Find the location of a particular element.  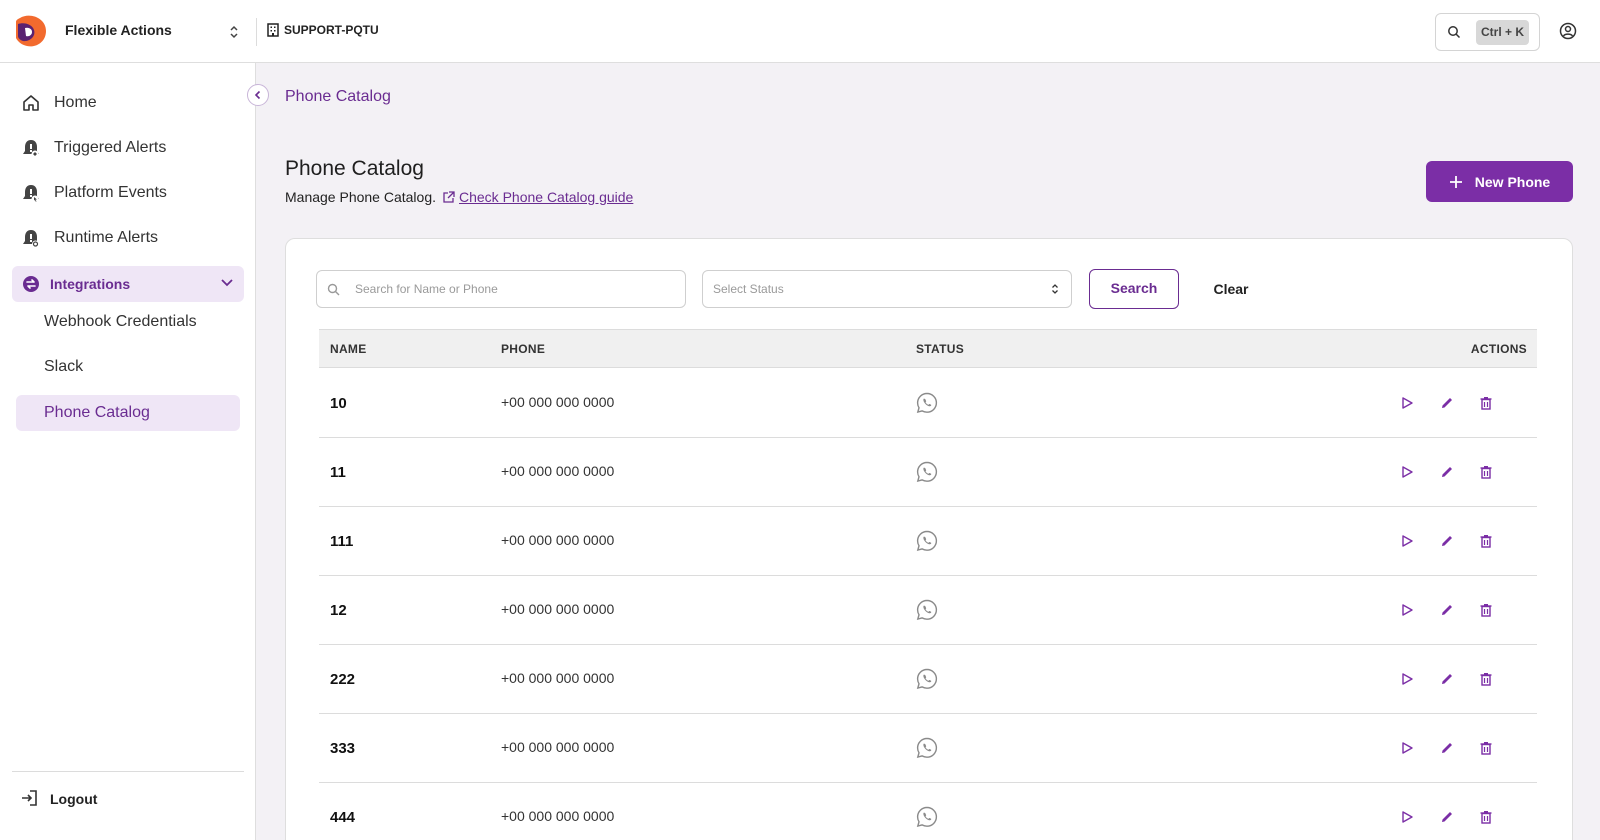

table-row: 11 +00 000 000 0000 is located at coordinates (928, 472).